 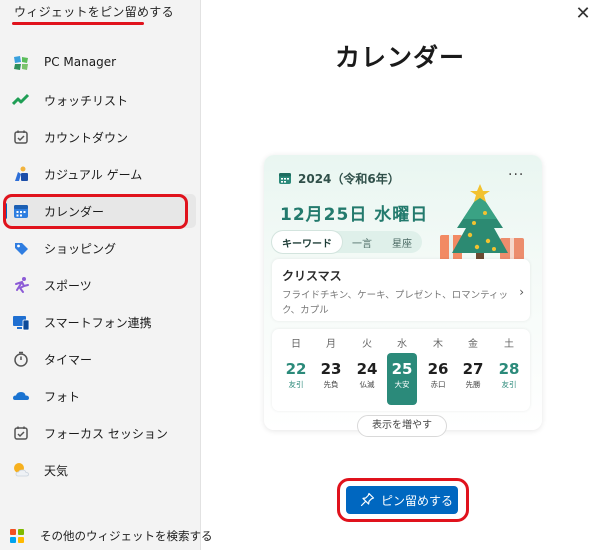 What do you see at coordinates (296, 369) in the screenshot?
I see `day-number: 22` at bounding box center [296, 369].